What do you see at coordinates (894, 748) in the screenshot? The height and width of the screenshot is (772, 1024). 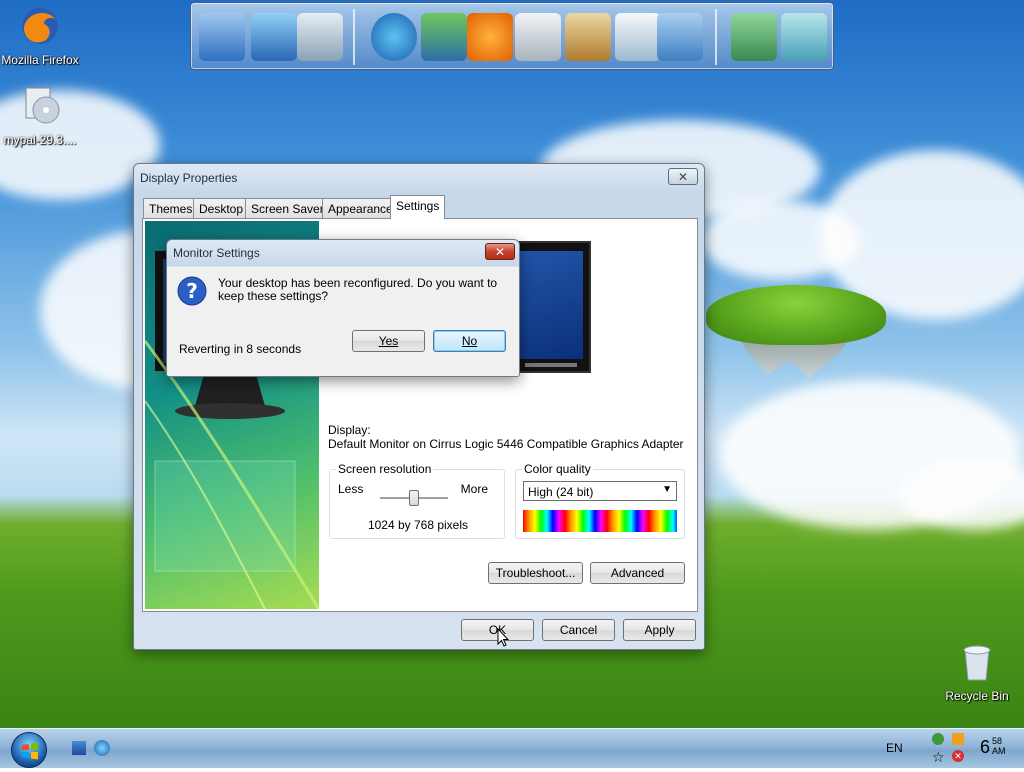 I see `language-indicator: EN` at bounding box center [894, 748].